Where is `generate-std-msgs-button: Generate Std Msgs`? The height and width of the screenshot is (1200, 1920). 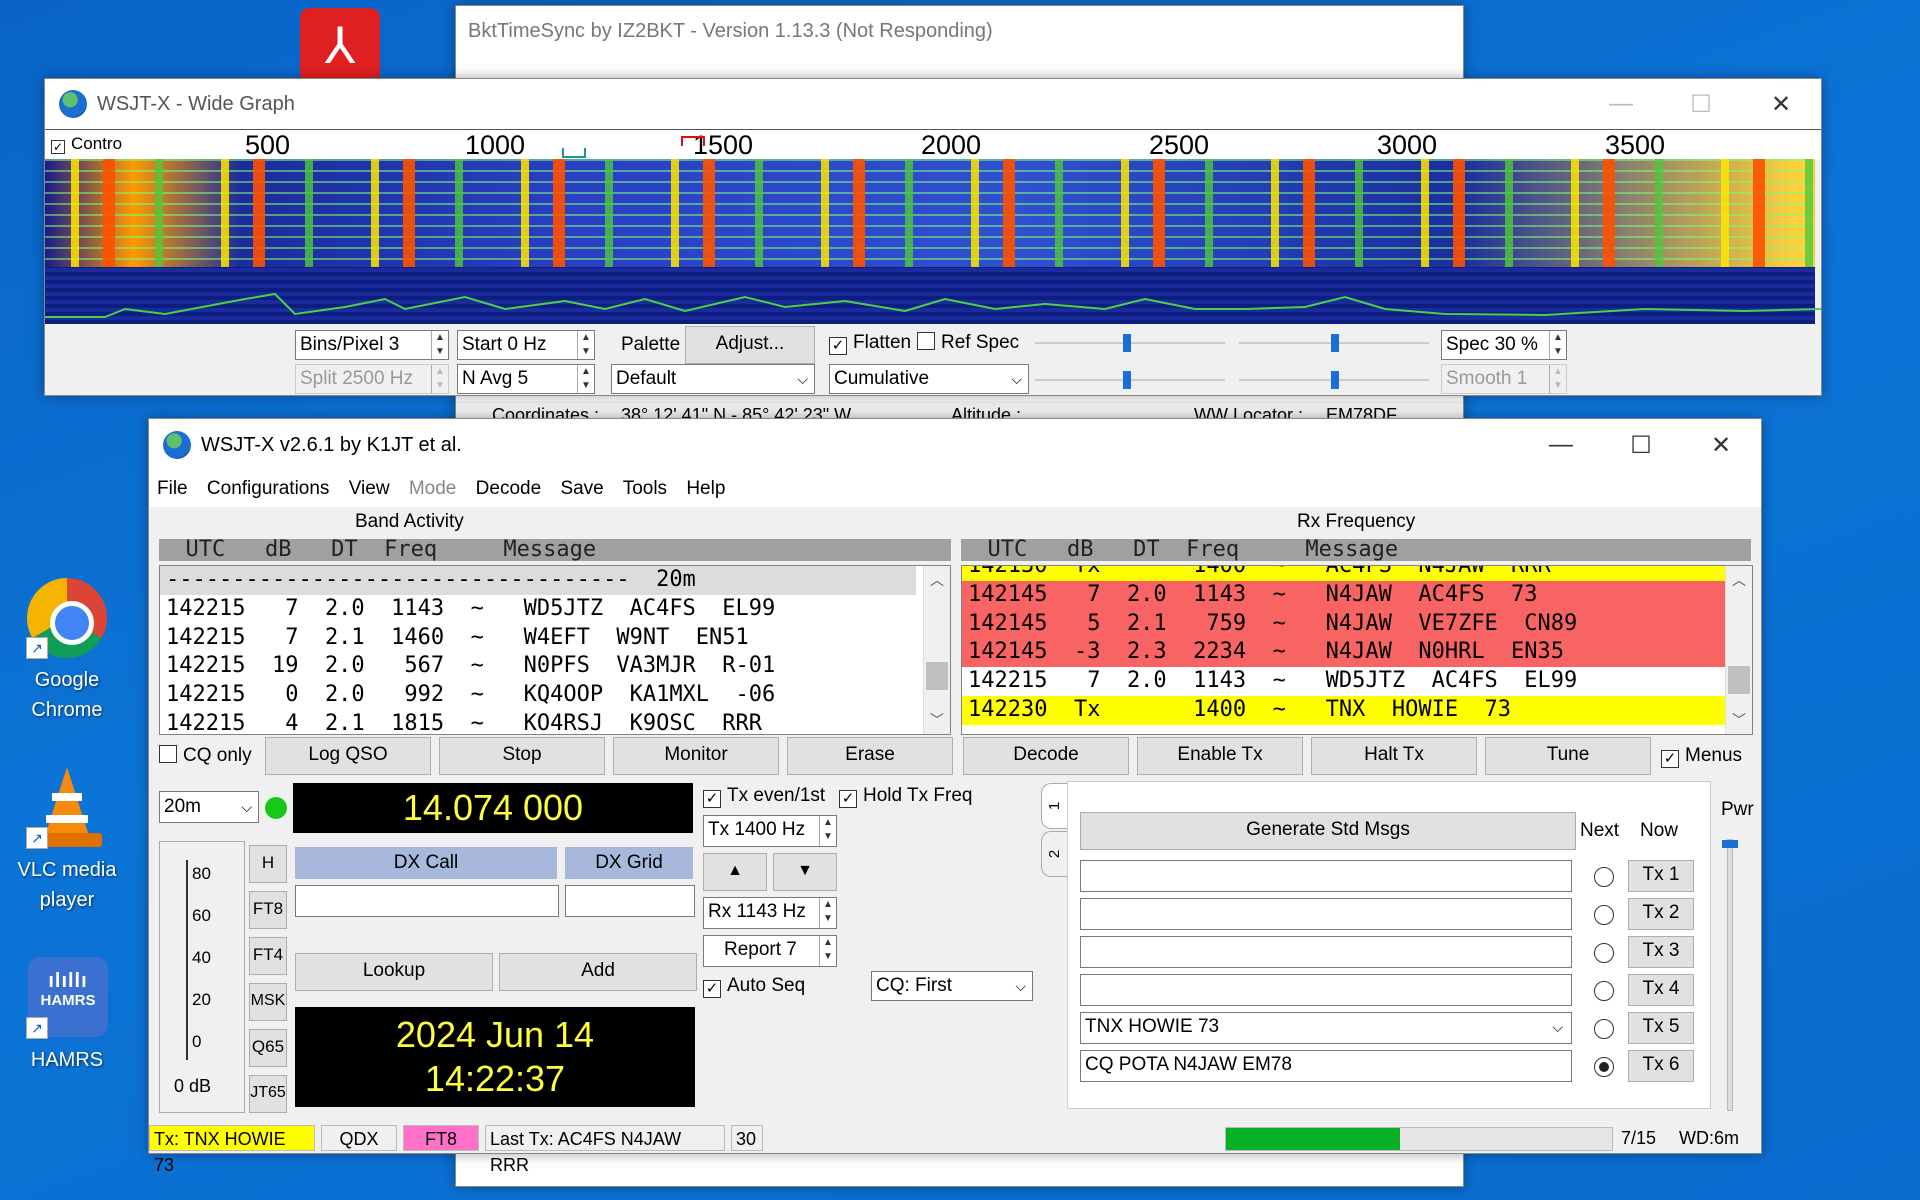 generate-std-msgs-button: Generate Std Msgs is located at coordinates (1328, 831).